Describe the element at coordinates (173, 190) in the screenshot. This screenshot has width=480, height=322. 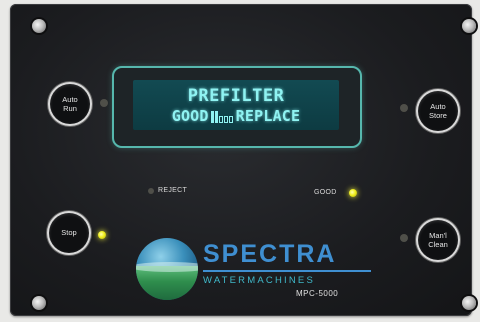
I see `reject-label: REJECT` at that location.